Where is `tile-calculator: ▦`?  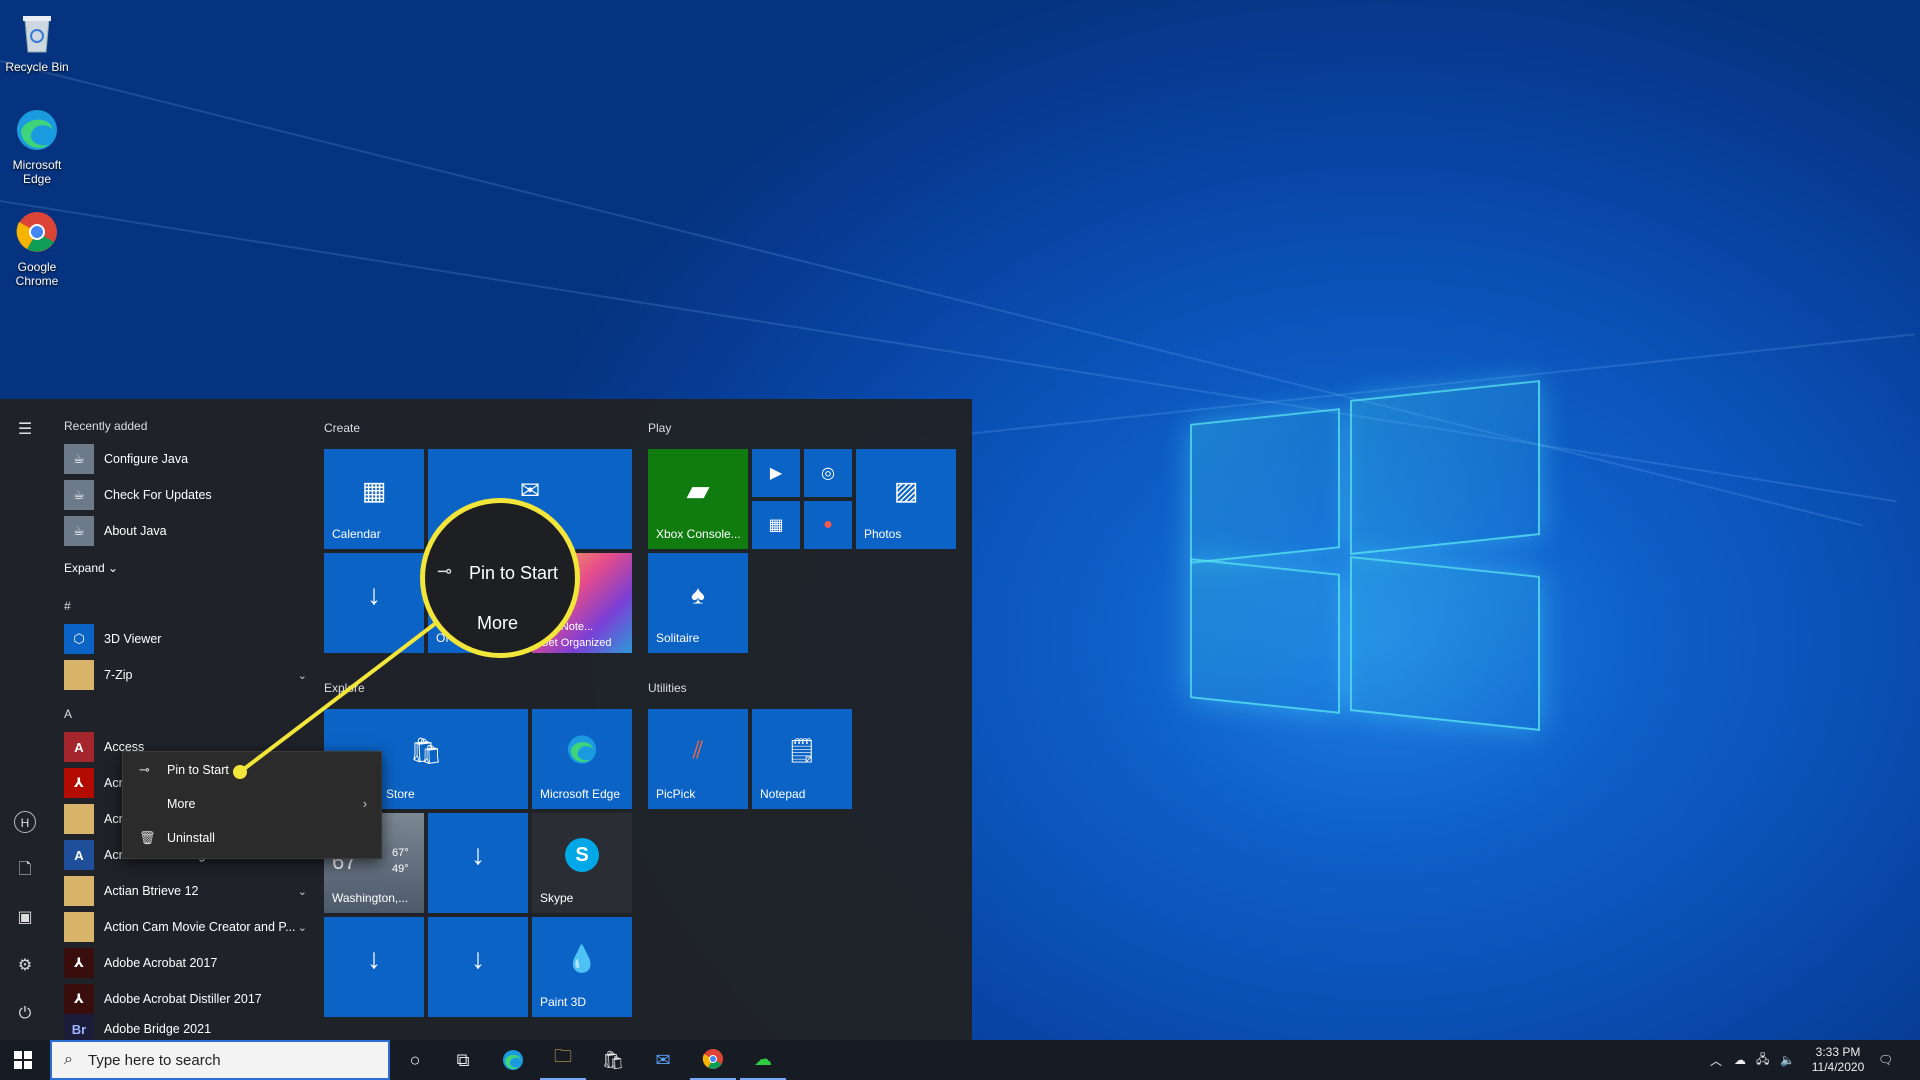
tile-calculator: ▦ is located at coordinates (776, 525).